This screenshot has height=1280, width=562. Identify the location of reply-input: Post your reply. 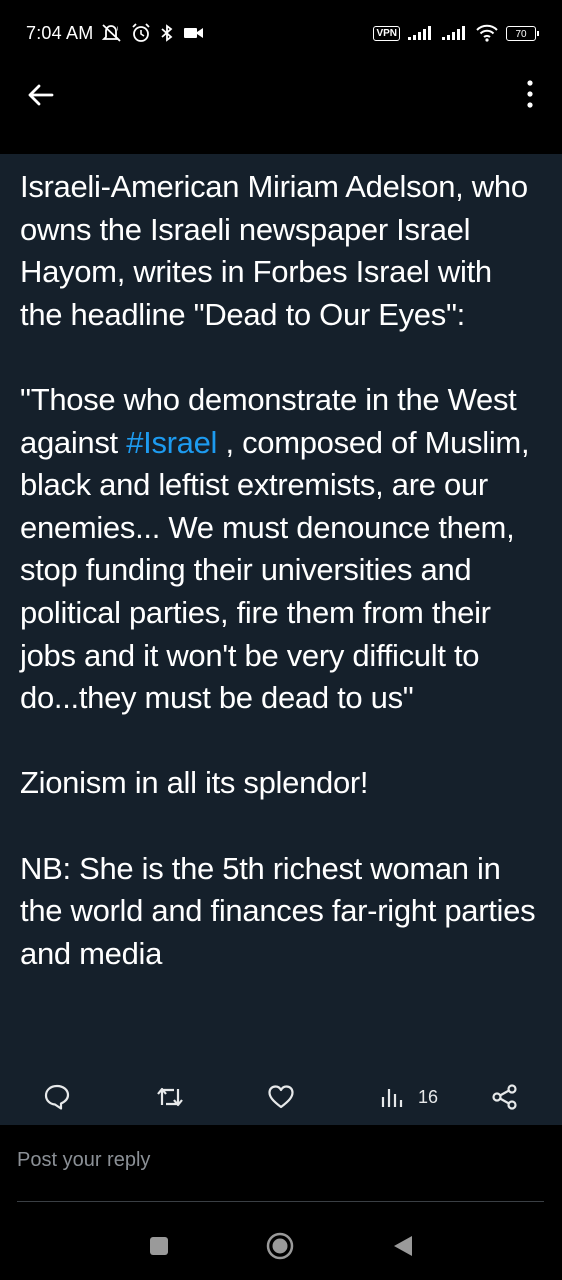
(280, 1175).